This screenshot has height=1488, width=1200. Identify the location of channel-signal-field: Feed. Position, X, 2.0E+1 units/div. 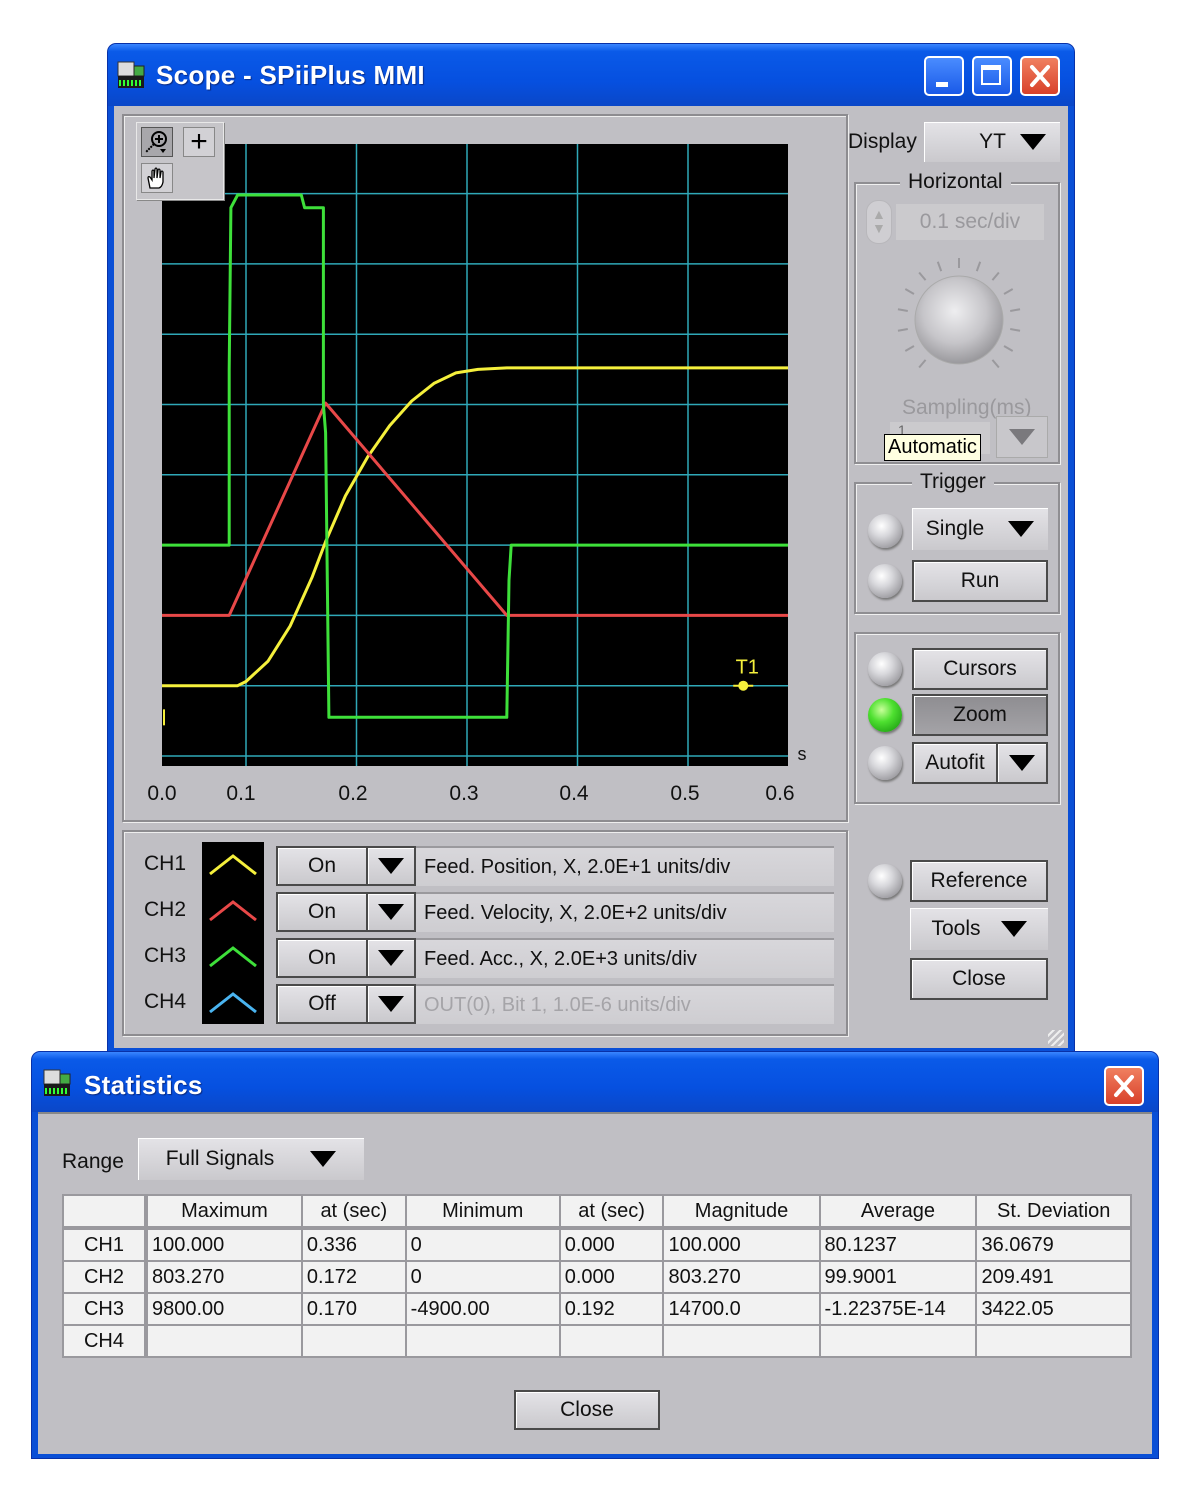
(625, 866).